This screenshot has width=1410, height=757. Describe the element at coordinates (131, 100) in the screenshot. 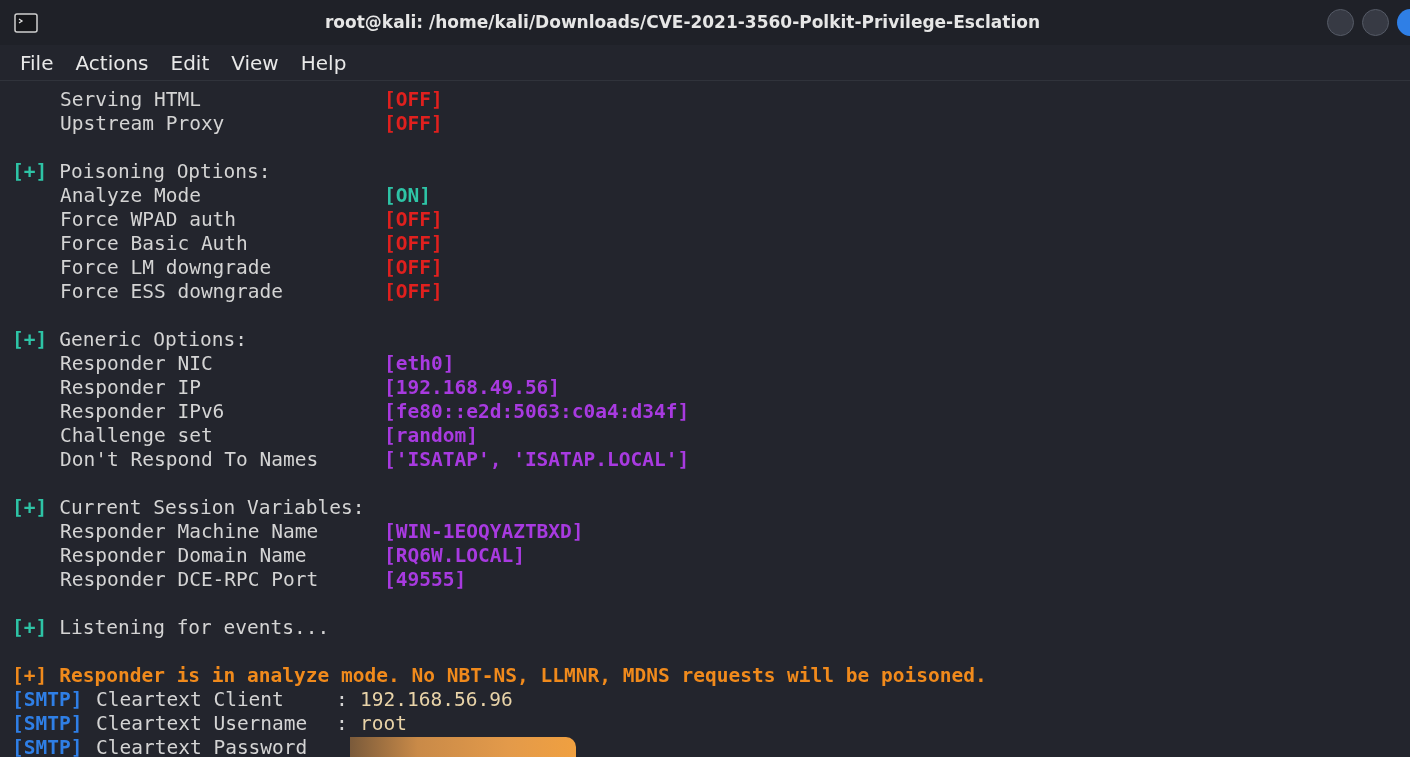

I see `option-label: Serving HTML` at that location.